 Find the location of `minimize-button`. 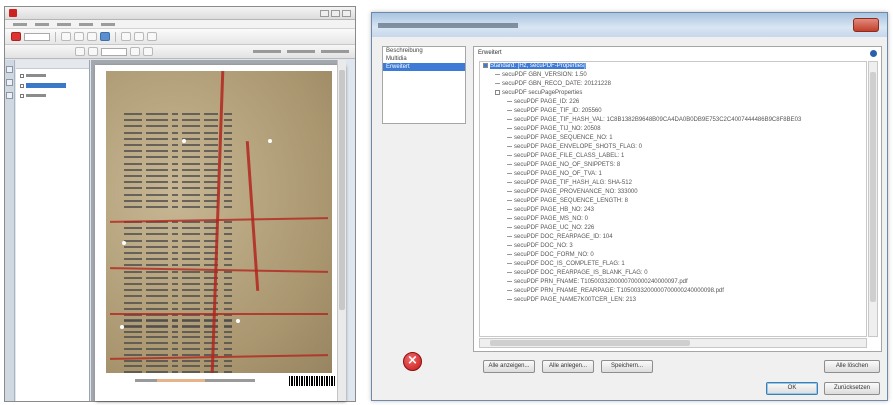

minimize-button is located at coordinates (324, 13).